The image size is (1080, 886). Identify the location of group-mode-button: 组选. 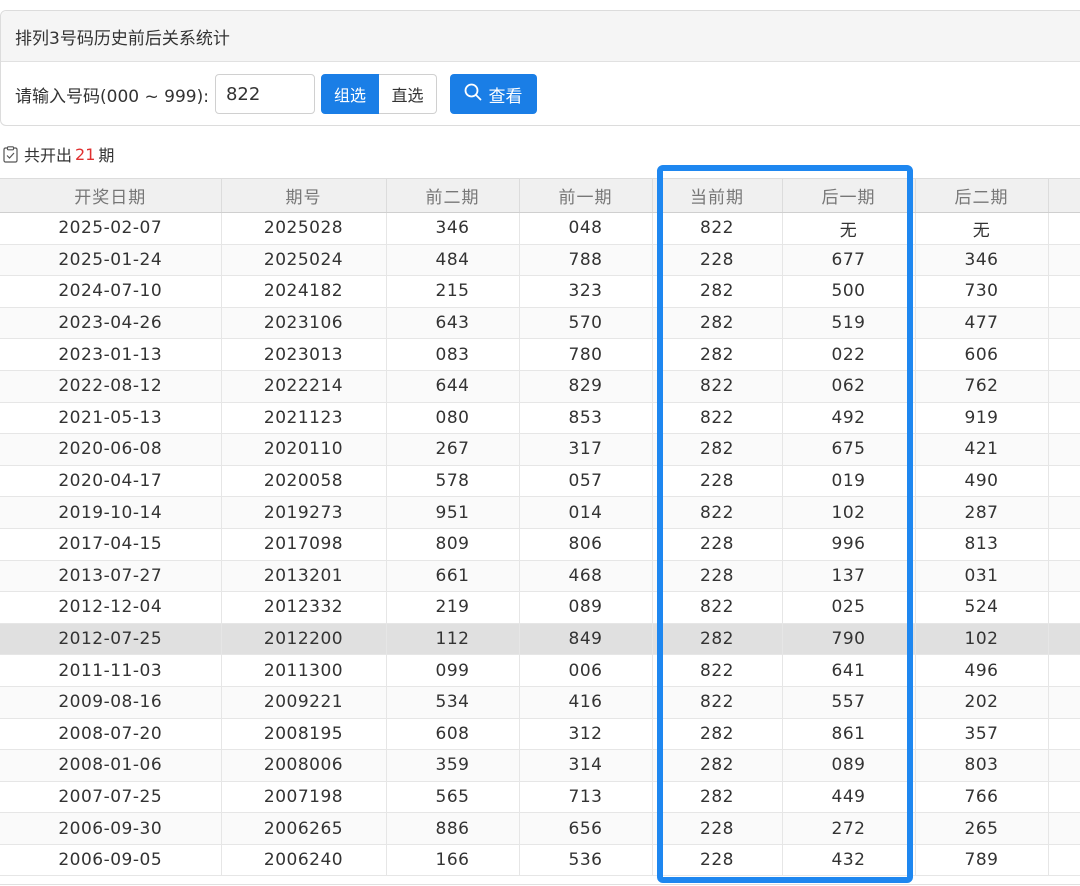
(349, 94).